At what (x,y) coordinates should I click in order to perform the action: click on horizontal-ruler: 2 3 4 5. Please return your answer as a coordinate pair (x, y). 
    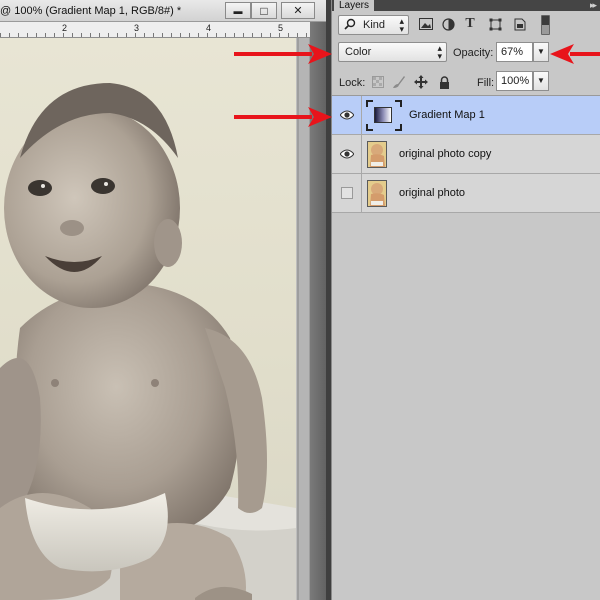
    Looking at the image, I should click on (155, 30).